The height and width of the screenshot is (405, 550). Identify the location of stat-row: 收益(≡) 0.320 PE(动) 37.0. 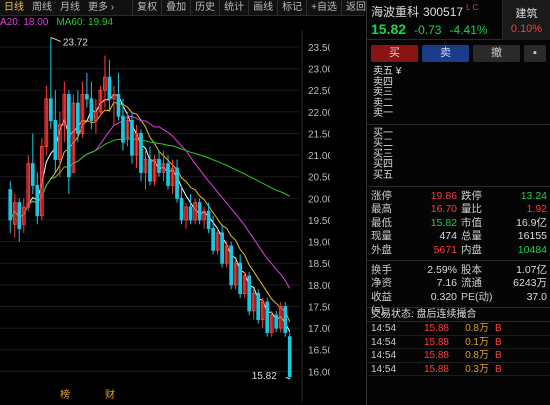
(458, 303).